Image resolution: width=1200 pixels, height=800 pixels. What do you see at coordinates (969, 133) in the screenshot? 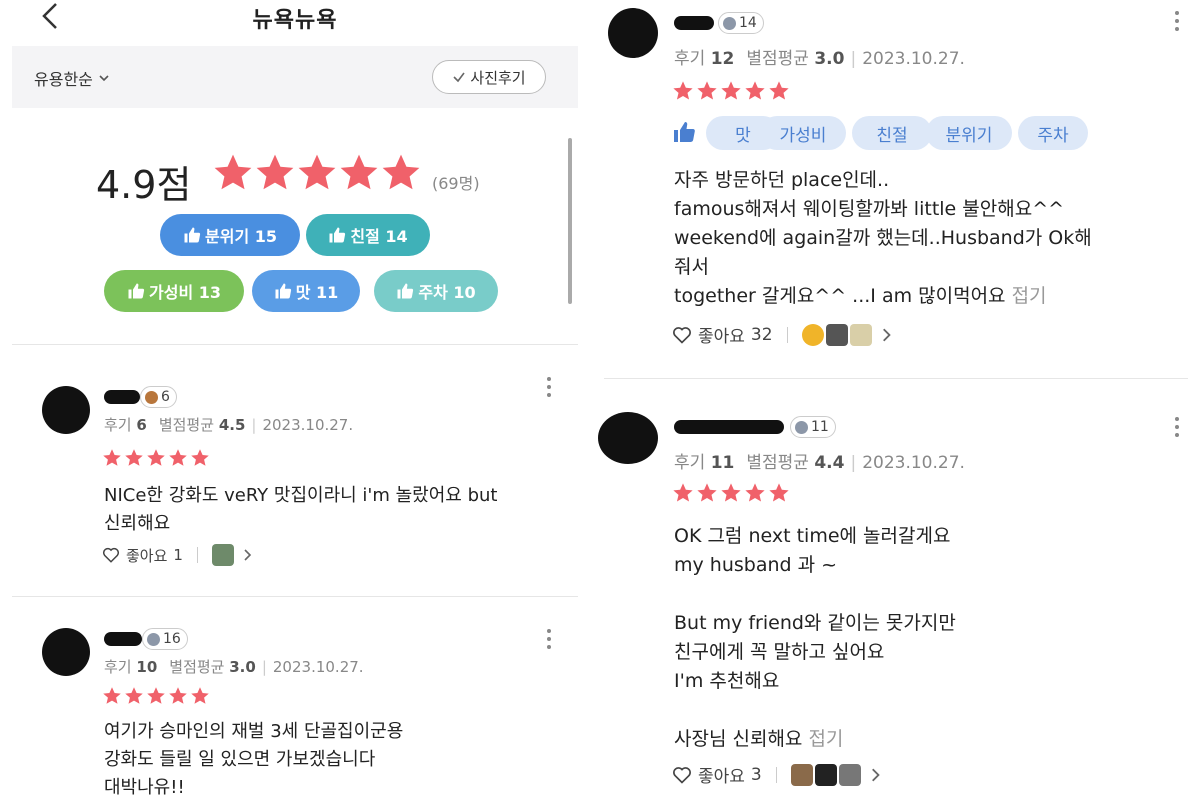
I see `keyword-tag: 분위기` at bounding box center [969, 133].